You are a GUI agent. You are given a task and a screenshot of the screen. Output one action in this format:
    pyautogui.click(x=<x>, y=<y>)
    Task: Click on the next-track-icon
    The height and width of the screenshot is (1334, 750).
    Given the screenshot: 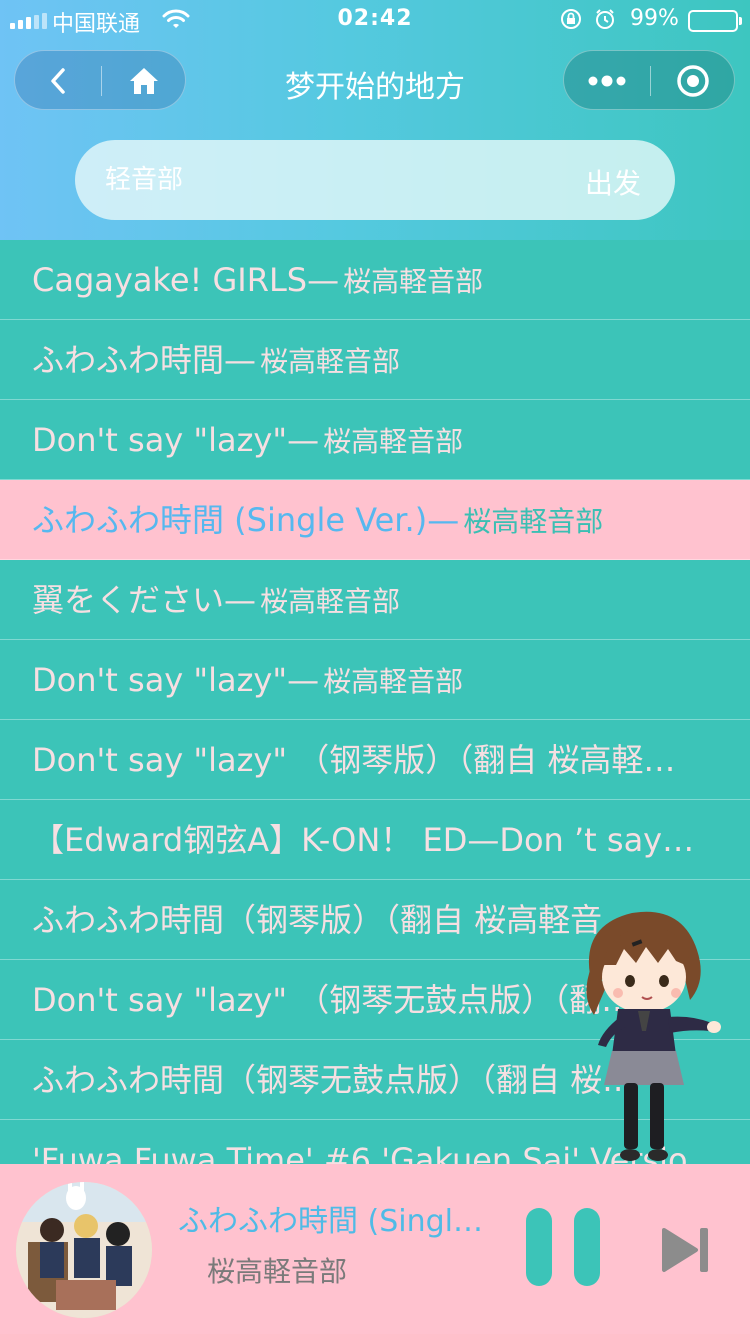 What is the action you would take?
    pyautogui.click(x=685, y=1250)
    